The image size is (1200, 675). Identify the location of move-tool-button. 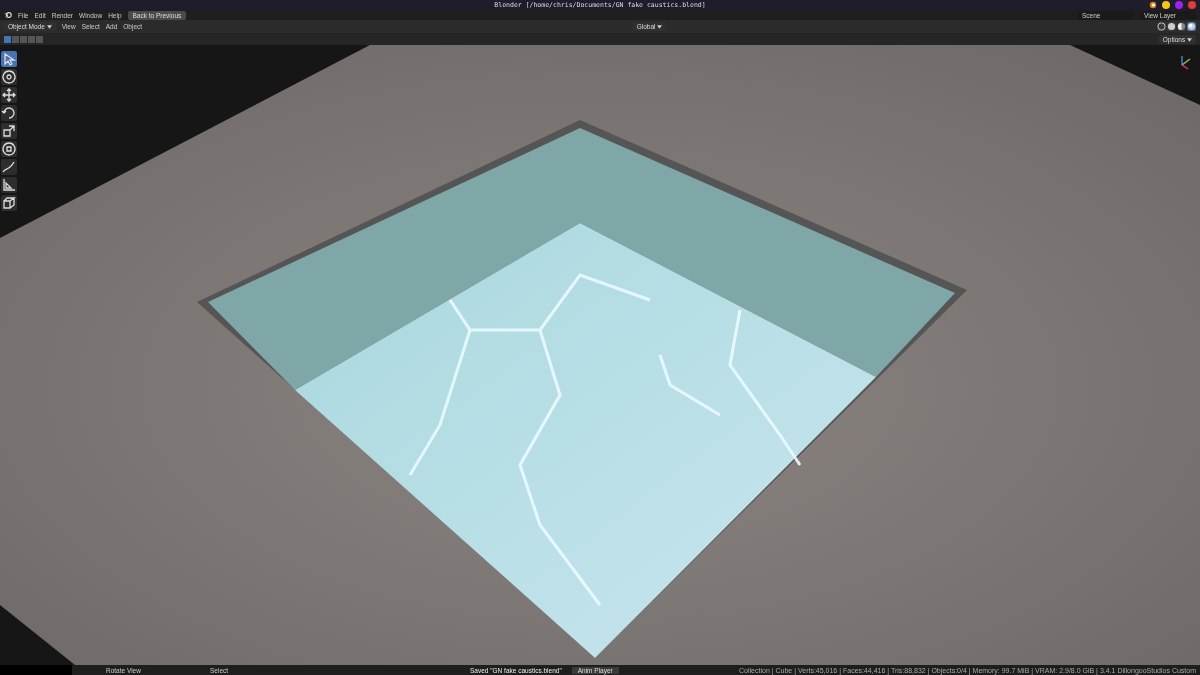
(9, 95).